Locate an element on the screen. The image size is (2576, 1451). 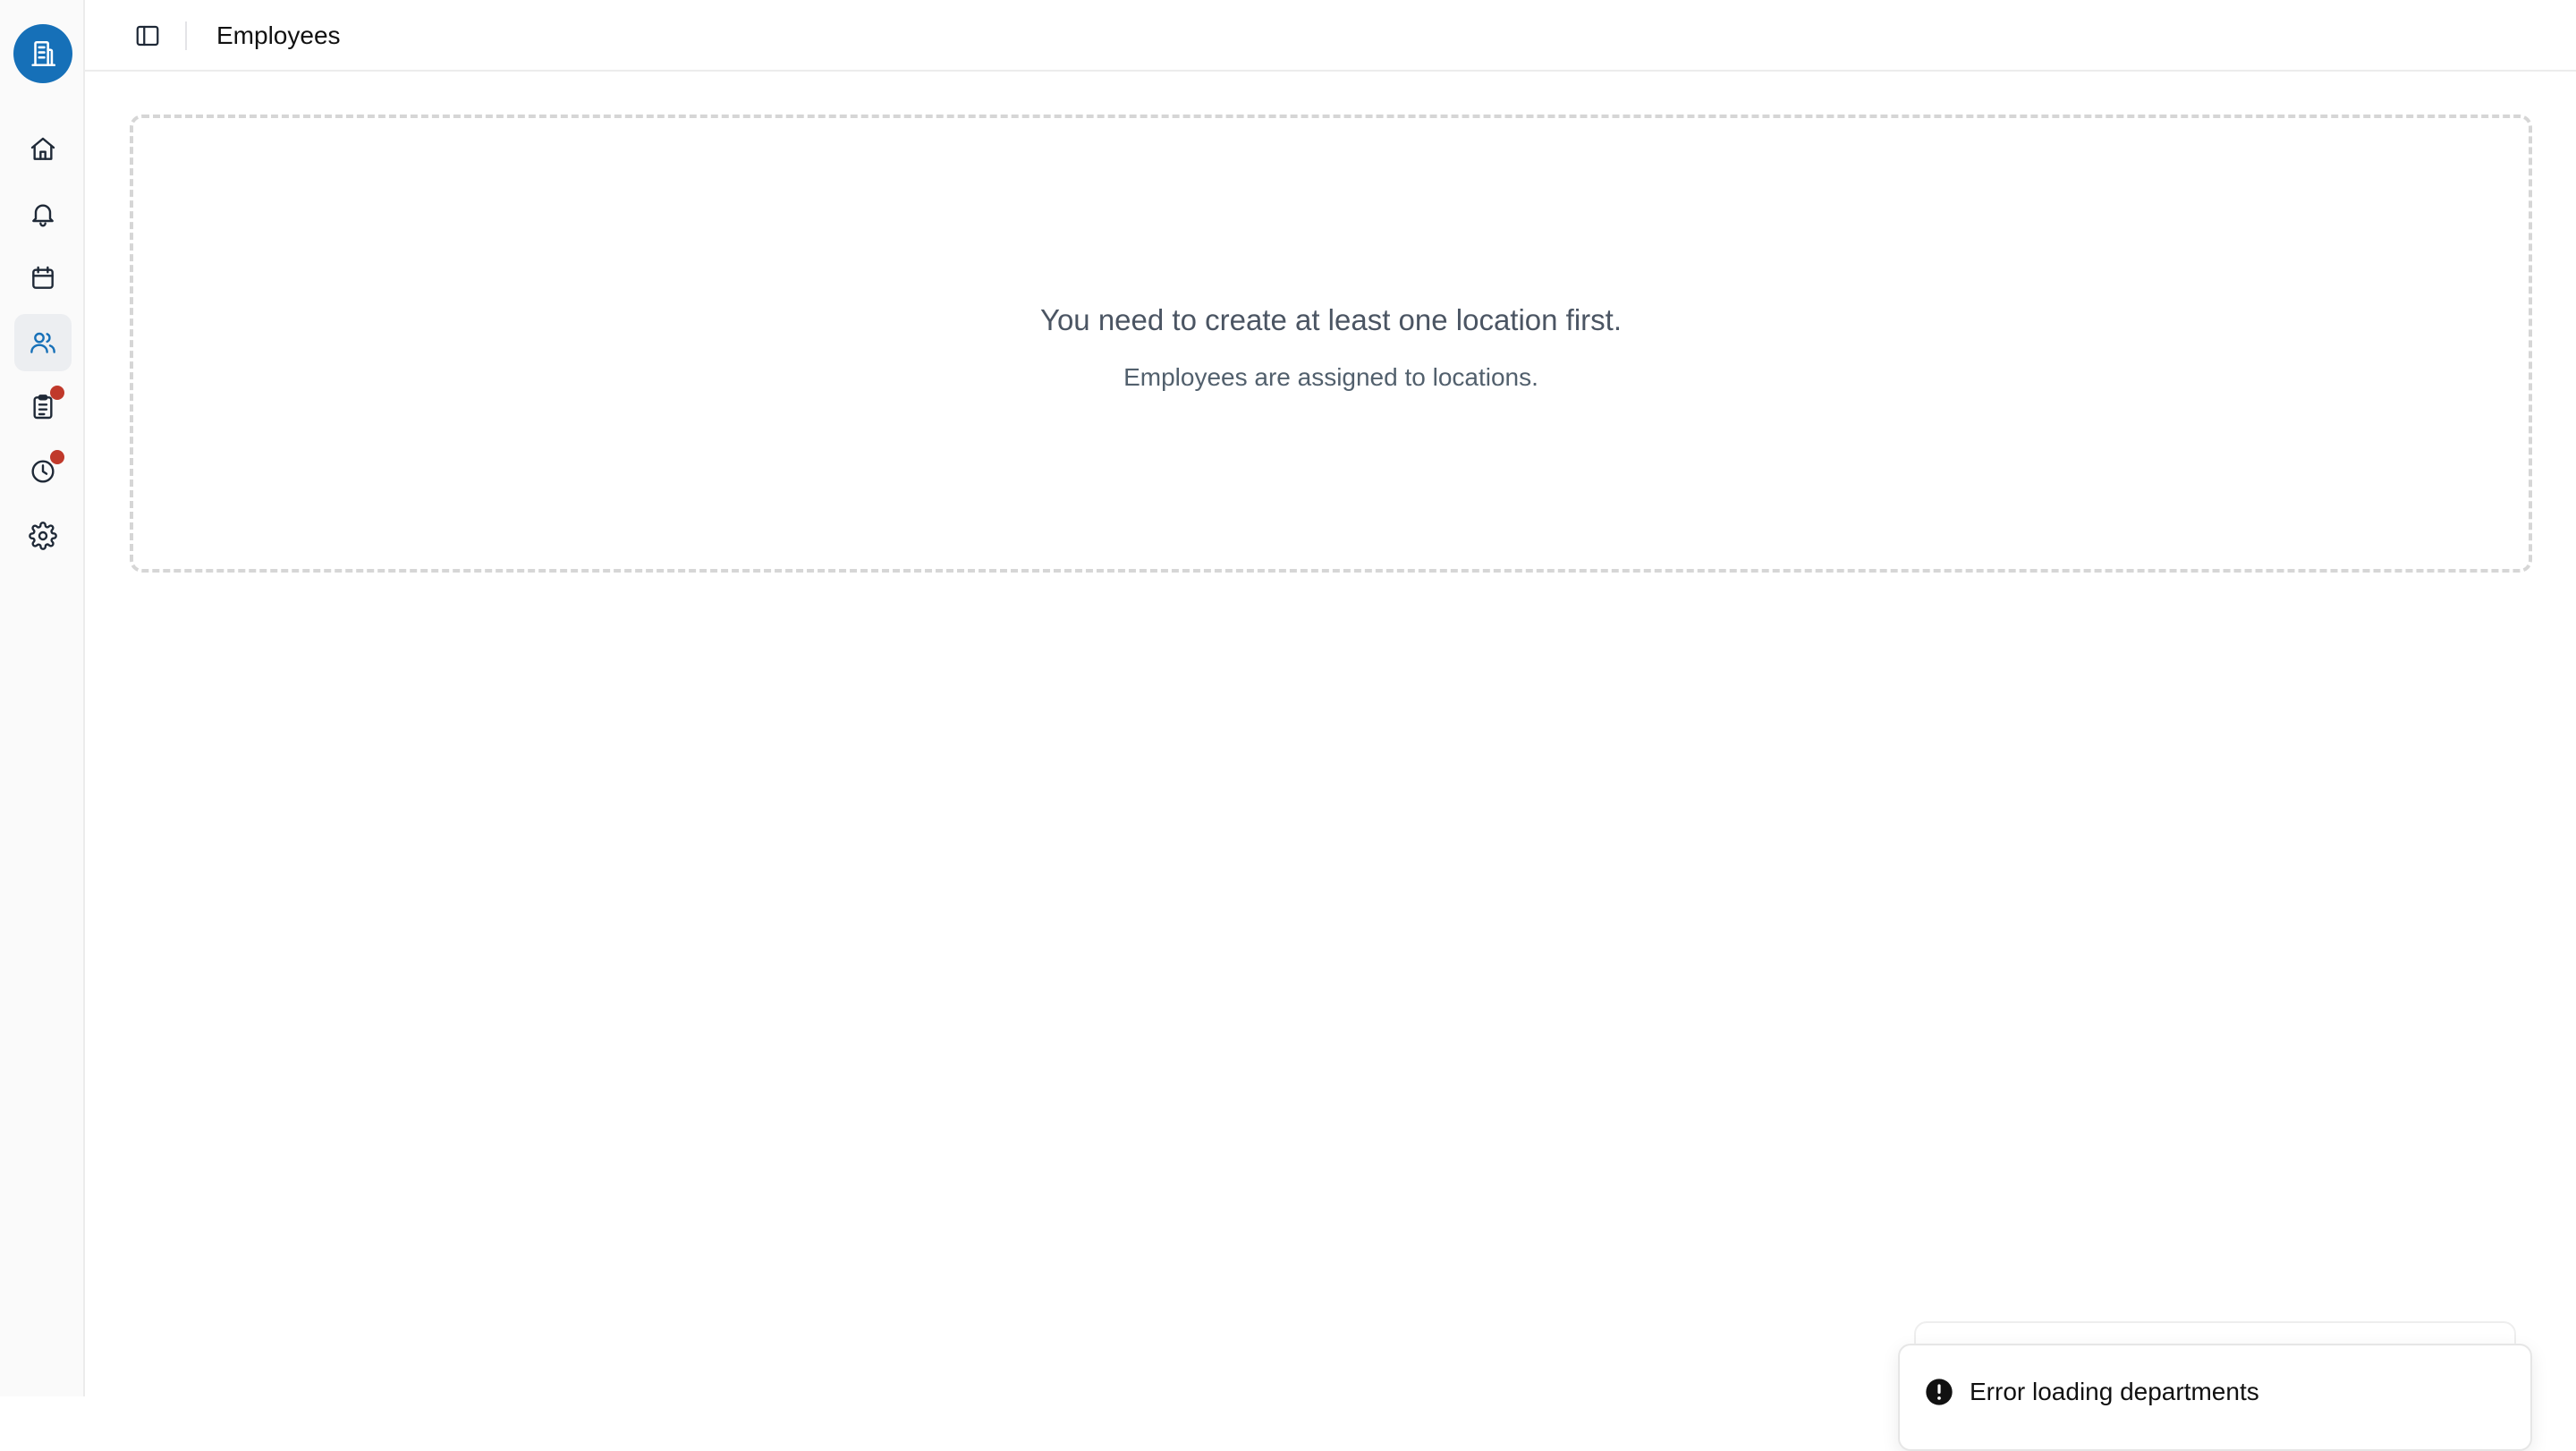
sidebar-item-notifications is located at coordinates (43, 213).